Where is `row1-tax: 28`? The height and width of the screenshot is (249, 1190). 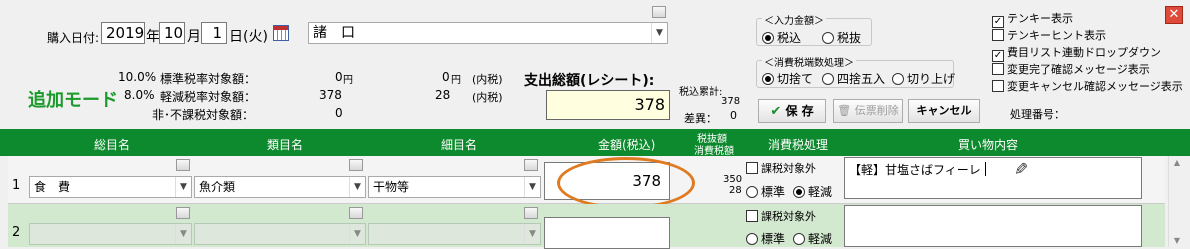
row1-tax: 28 is located at coordinates (735, 190).